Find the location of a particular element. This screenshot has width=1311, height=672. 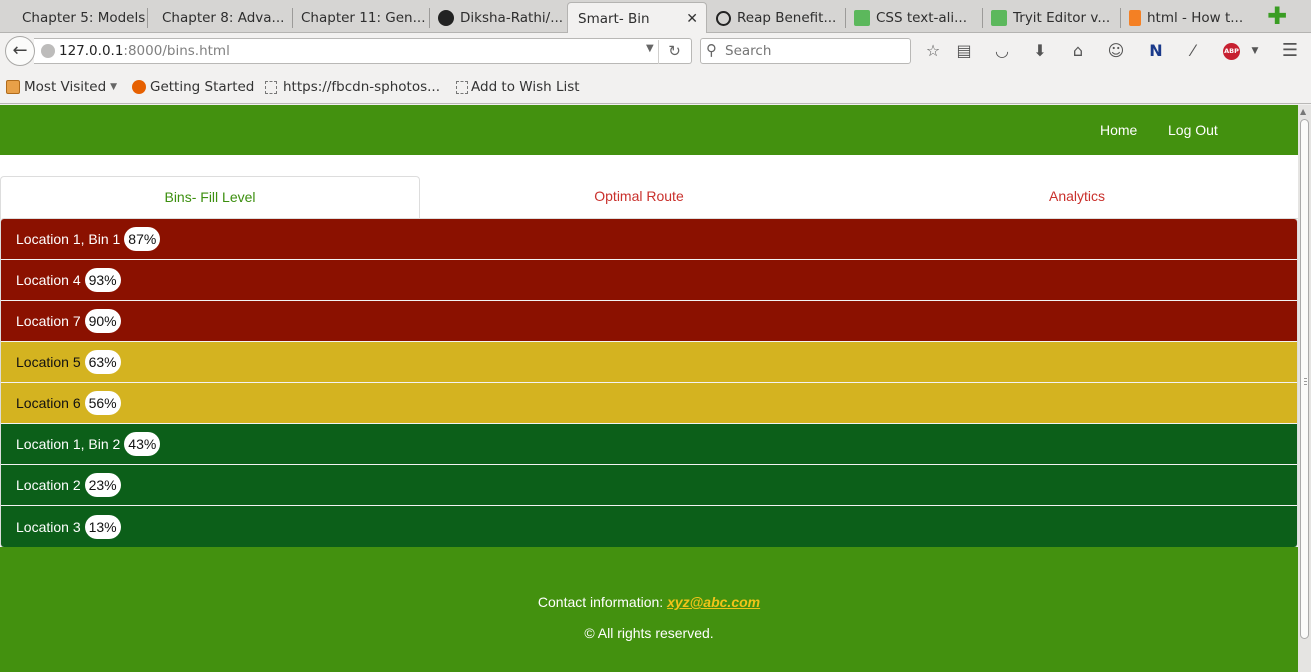

page-scrollbar: ▲ is located at coordinates (1304, 388).